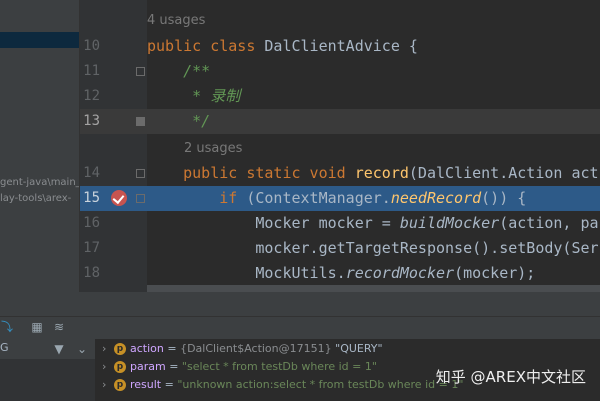  What do you see at coordinates (91, 121) in the screenshot?
I see `line-number: 13` at bounding box center [91, 121].